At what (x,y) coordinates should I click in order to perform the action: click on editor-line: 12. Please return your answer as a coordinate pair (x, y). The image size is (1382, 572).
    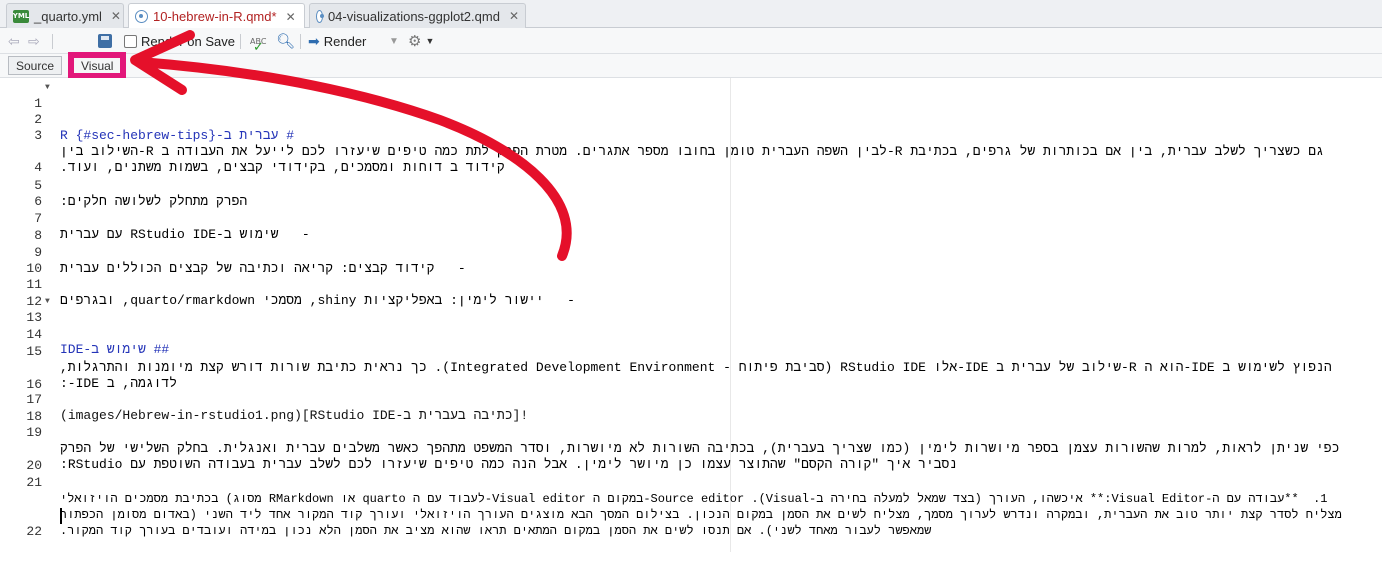
    Looking at the image, I should click on (691, 293).